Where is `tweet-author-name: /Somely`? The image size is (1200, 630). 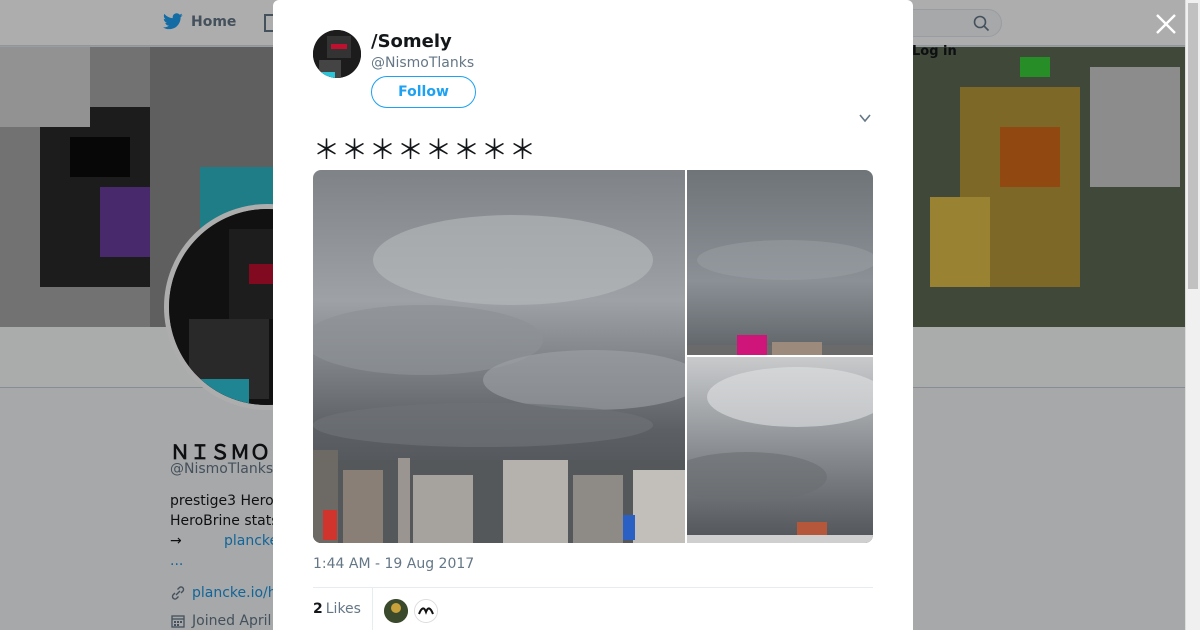 tweet-author-name: /Somely is located at coordinates (411, 41).